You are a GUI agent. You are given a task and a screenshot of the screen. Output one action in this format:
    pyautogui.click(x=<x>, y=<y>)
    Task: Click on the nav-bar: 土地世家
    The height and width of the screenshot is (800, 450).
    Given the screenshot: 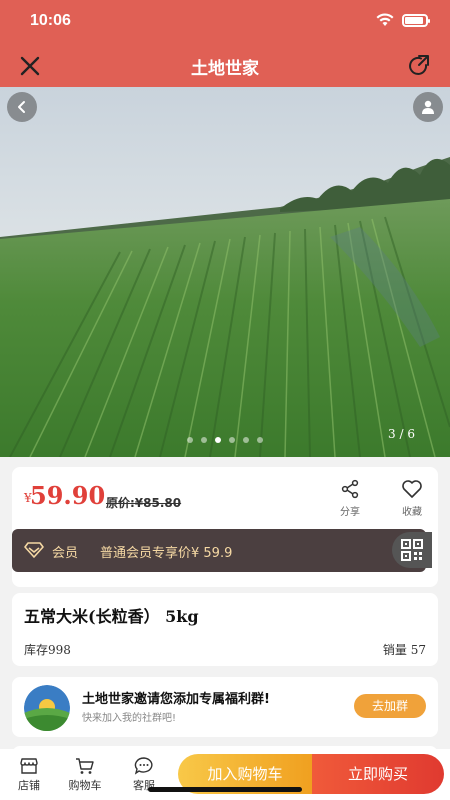 What is the action you would take?
    pyautogui.click(x=225, y=65)
    